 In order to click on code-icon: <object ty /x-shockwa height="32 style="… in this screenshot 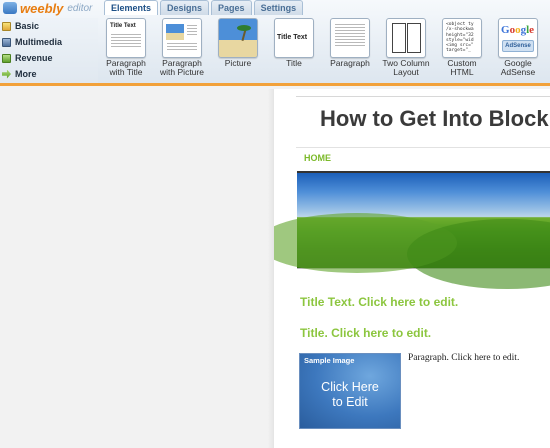, I will do `click(462, 38)`.